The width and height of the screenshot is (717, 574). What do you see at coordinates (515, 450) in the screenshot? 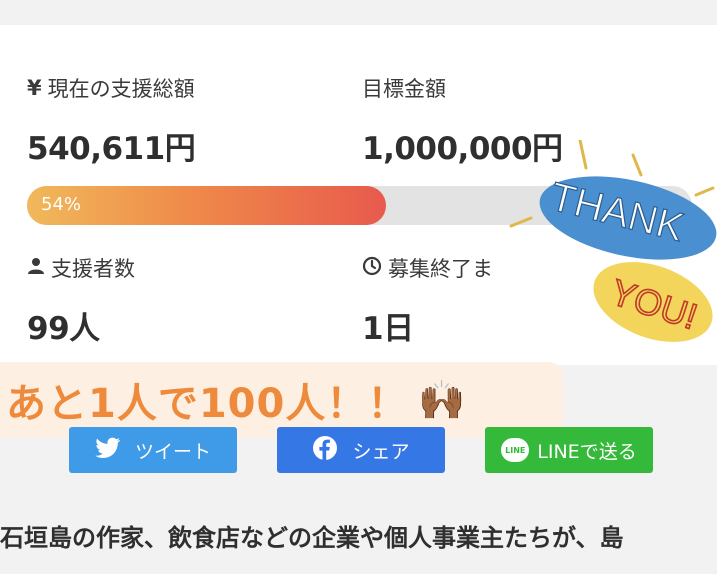
I see `line-icon: LINE` at bounding box center [515, 450].